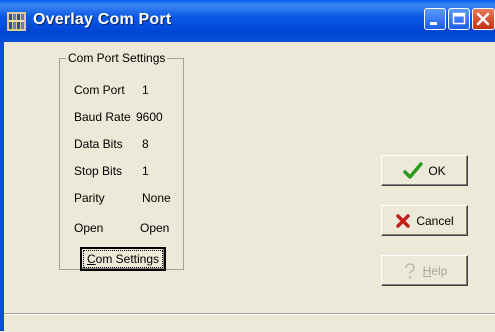 Image resolution: width=495 pixels, height=332 pixels. I want to click on stop-bits-value: 1, so click(145, 171).